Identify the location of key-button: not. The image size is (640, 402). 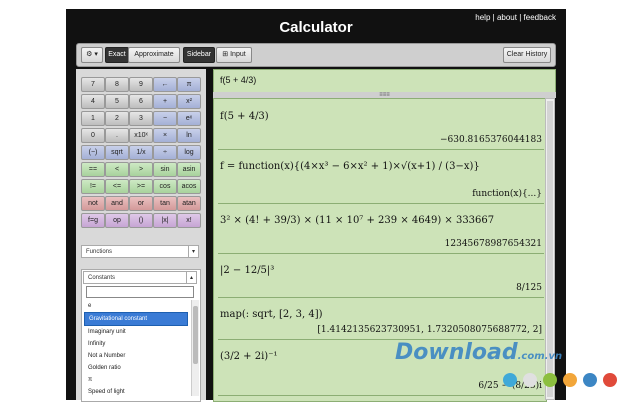
(93, 203).